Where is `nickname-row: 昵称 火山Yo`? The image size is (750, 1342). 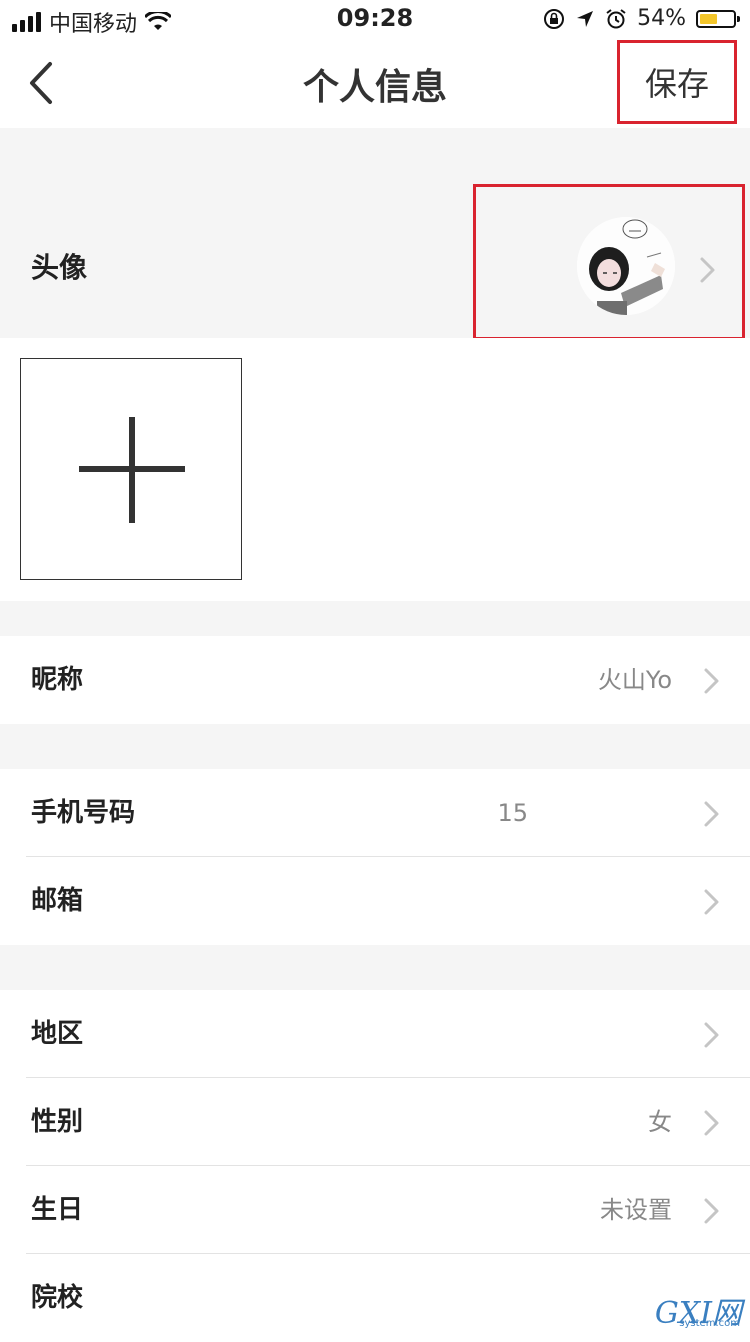
nickname-row: 昵称 火山Yo is located at coordinates (375, 680).